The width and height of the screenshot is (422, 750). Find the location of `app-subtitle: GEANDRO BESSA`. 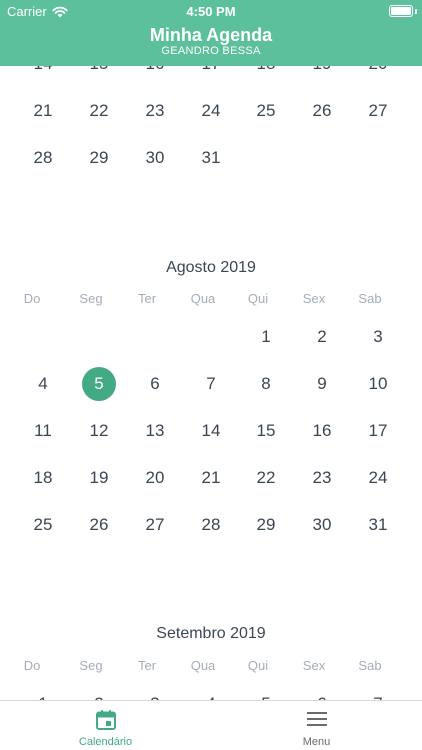

app-subtitle: GEANDRO BESSA is located at coordinates (211, 51).